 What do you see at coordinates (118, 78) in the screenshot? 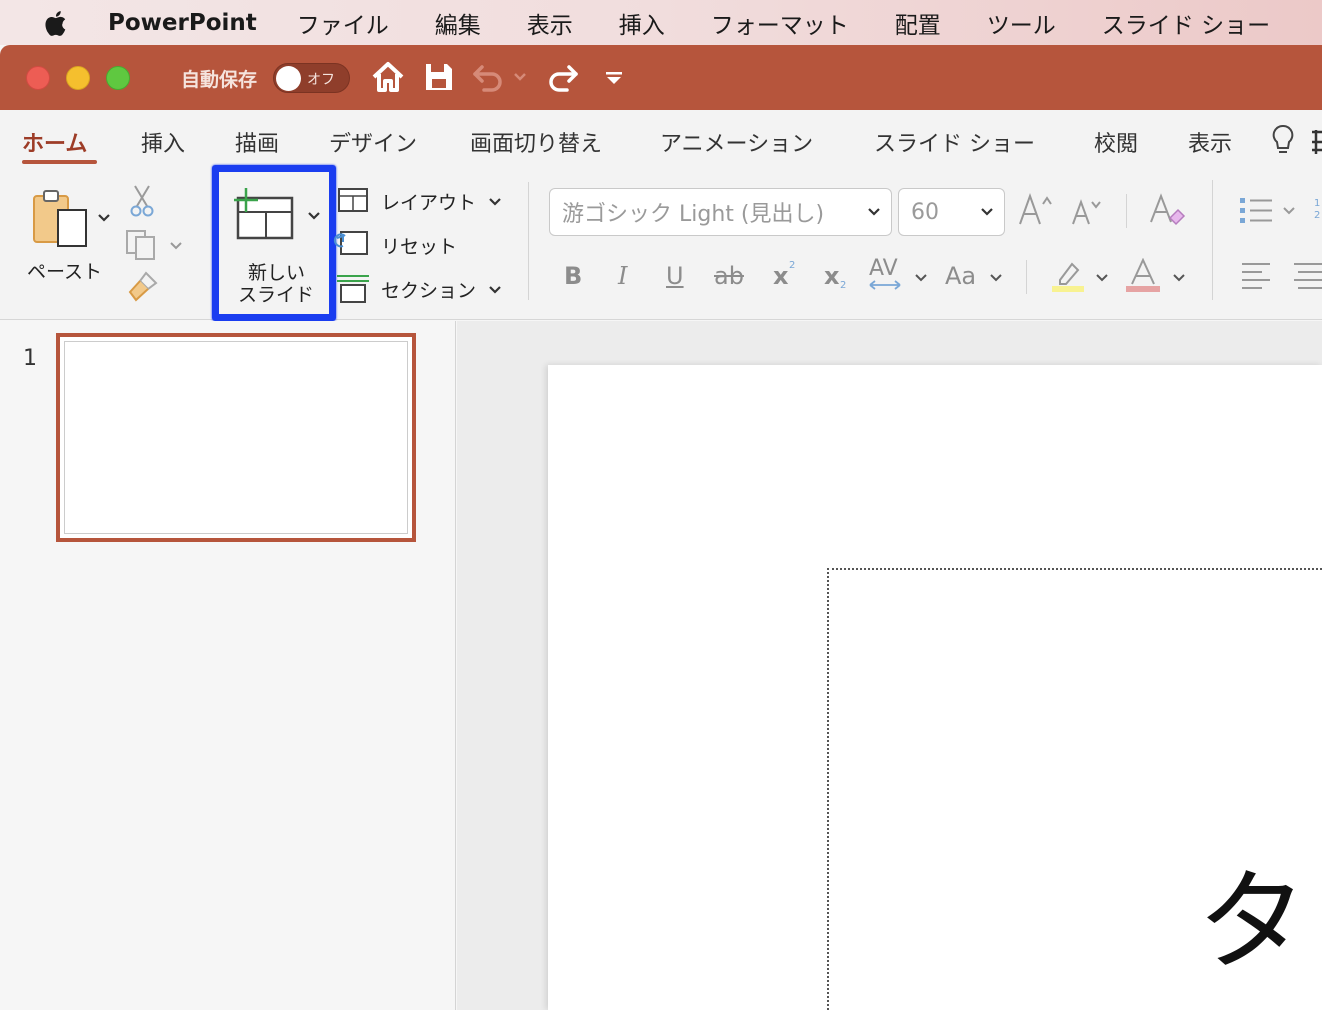
I see `fullscreen-window-button` at bounding box center [118, 78].